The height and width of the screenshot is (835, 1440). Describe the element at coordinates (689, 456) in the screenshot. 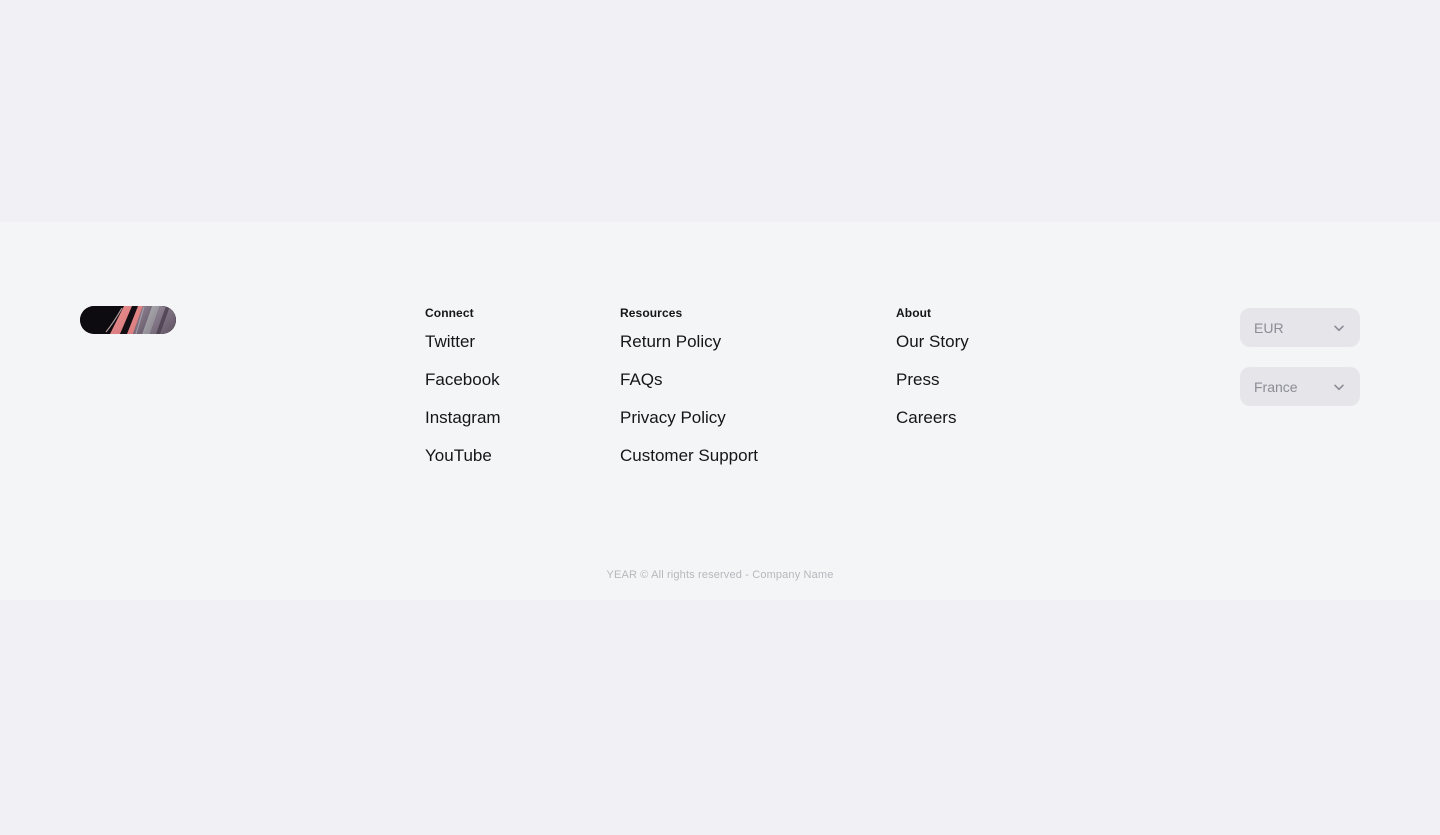

I see `footer-link-customer-support: Customer Support` at that location.